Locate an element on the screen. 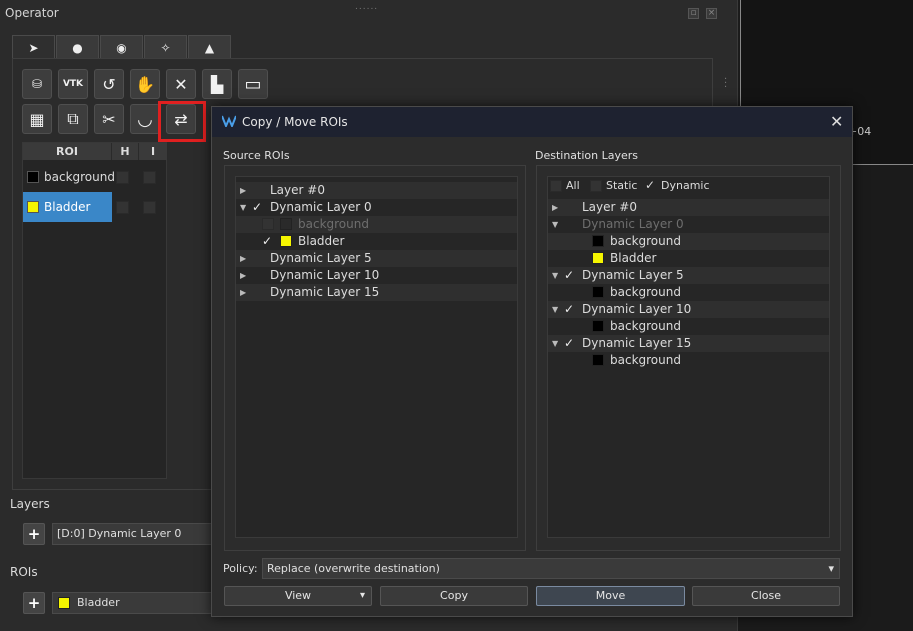 The image size is (913, 631). tree-item-layer: ▶ Dynamic Layer 15 is located at coordinates (376, 292).